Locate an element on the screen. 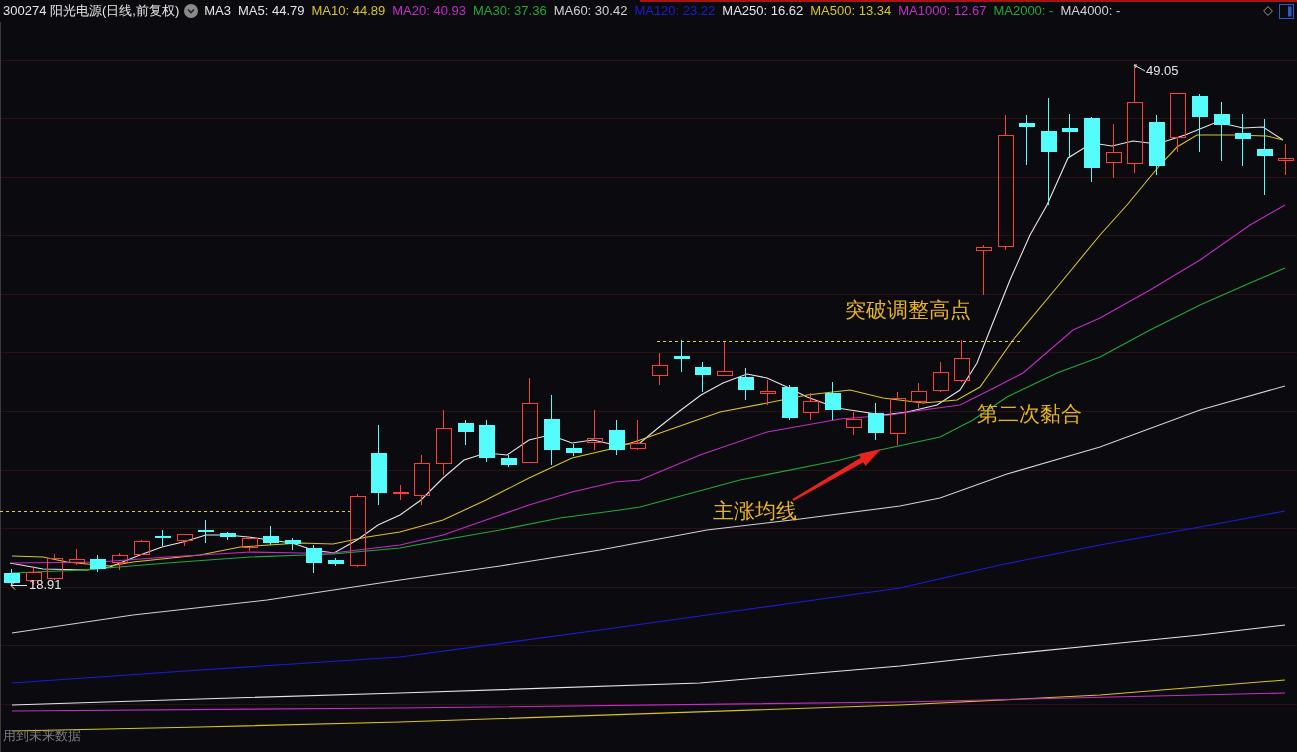  leader-arrow is located at coordinates (19, 585).